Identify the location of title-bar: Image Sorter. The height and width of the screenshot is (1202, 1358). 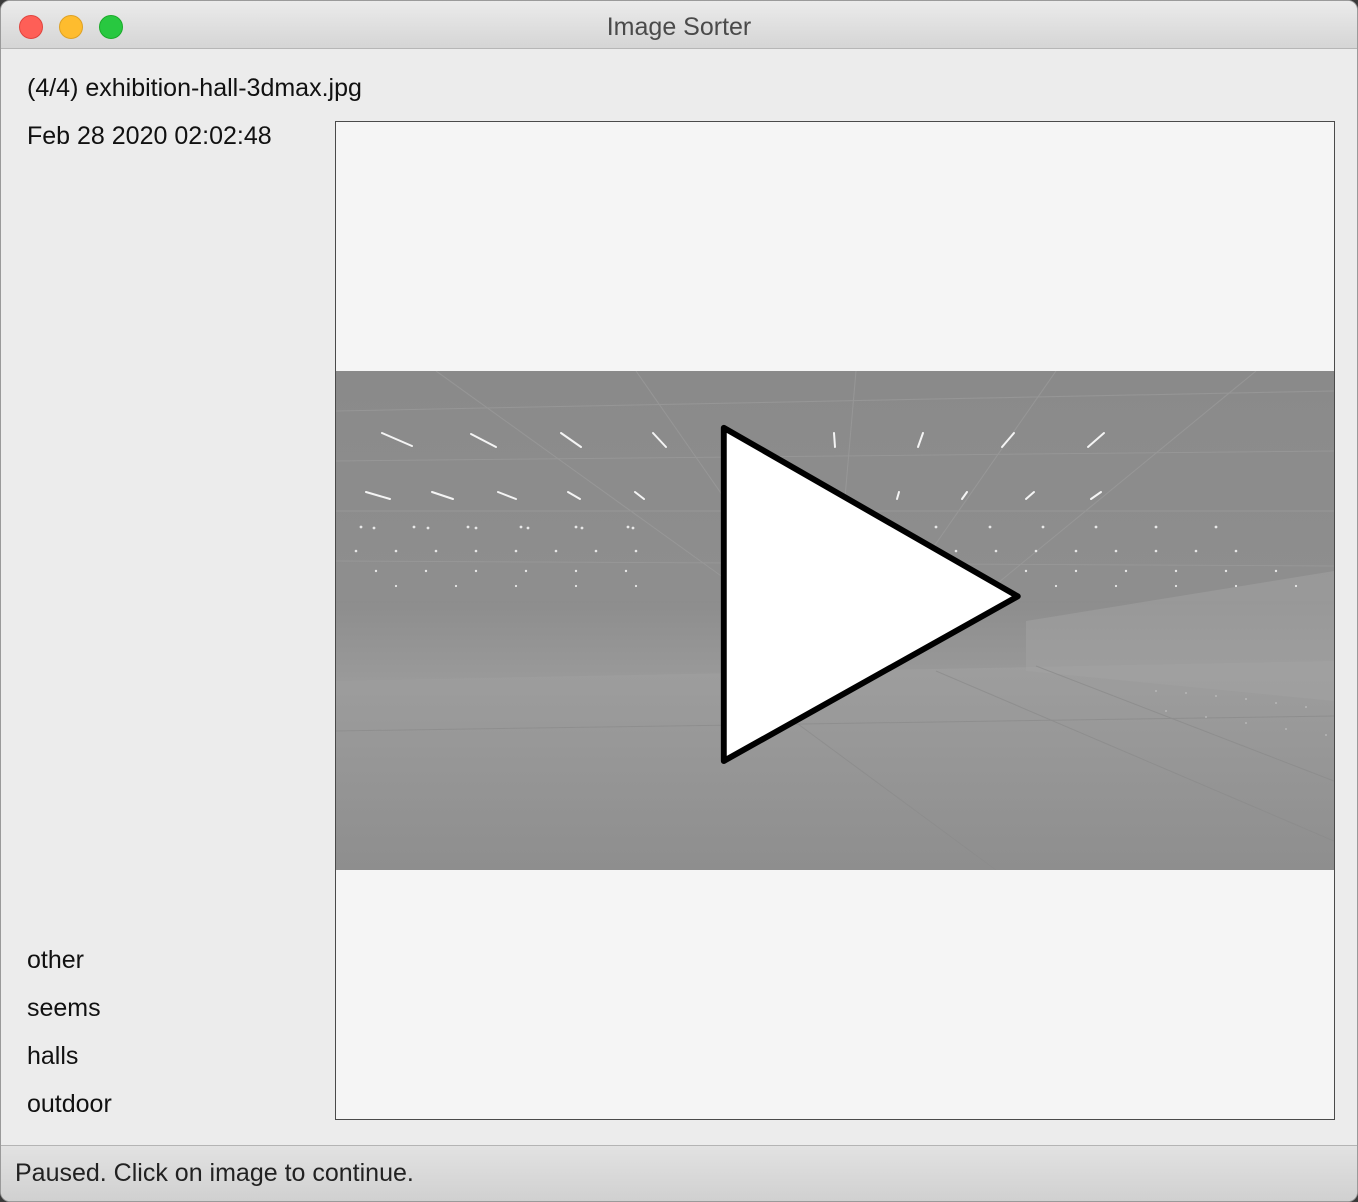
(679, 25).